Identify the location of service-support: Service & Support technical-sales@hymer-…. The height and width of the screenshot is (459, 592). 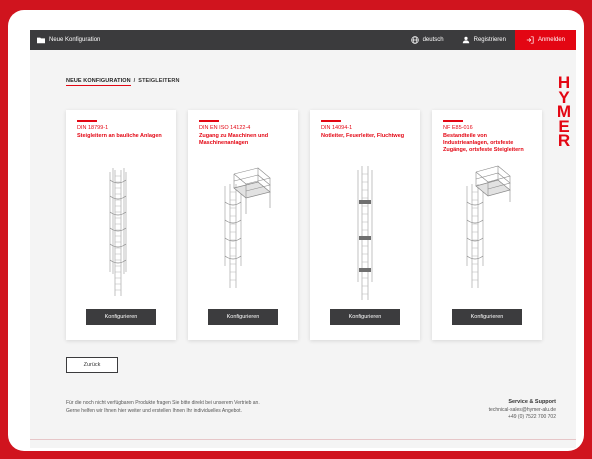
(522, 410).